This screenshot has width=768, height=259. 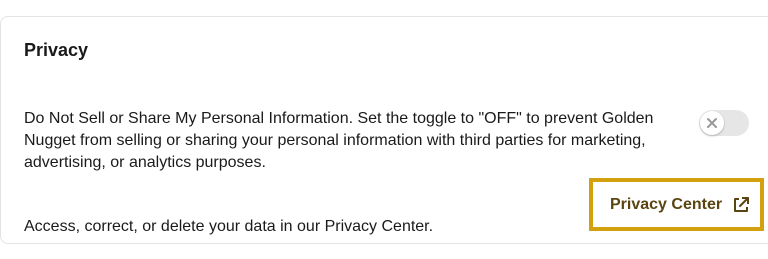 I want to click on toggle-knob, so click(x=712, y=123).